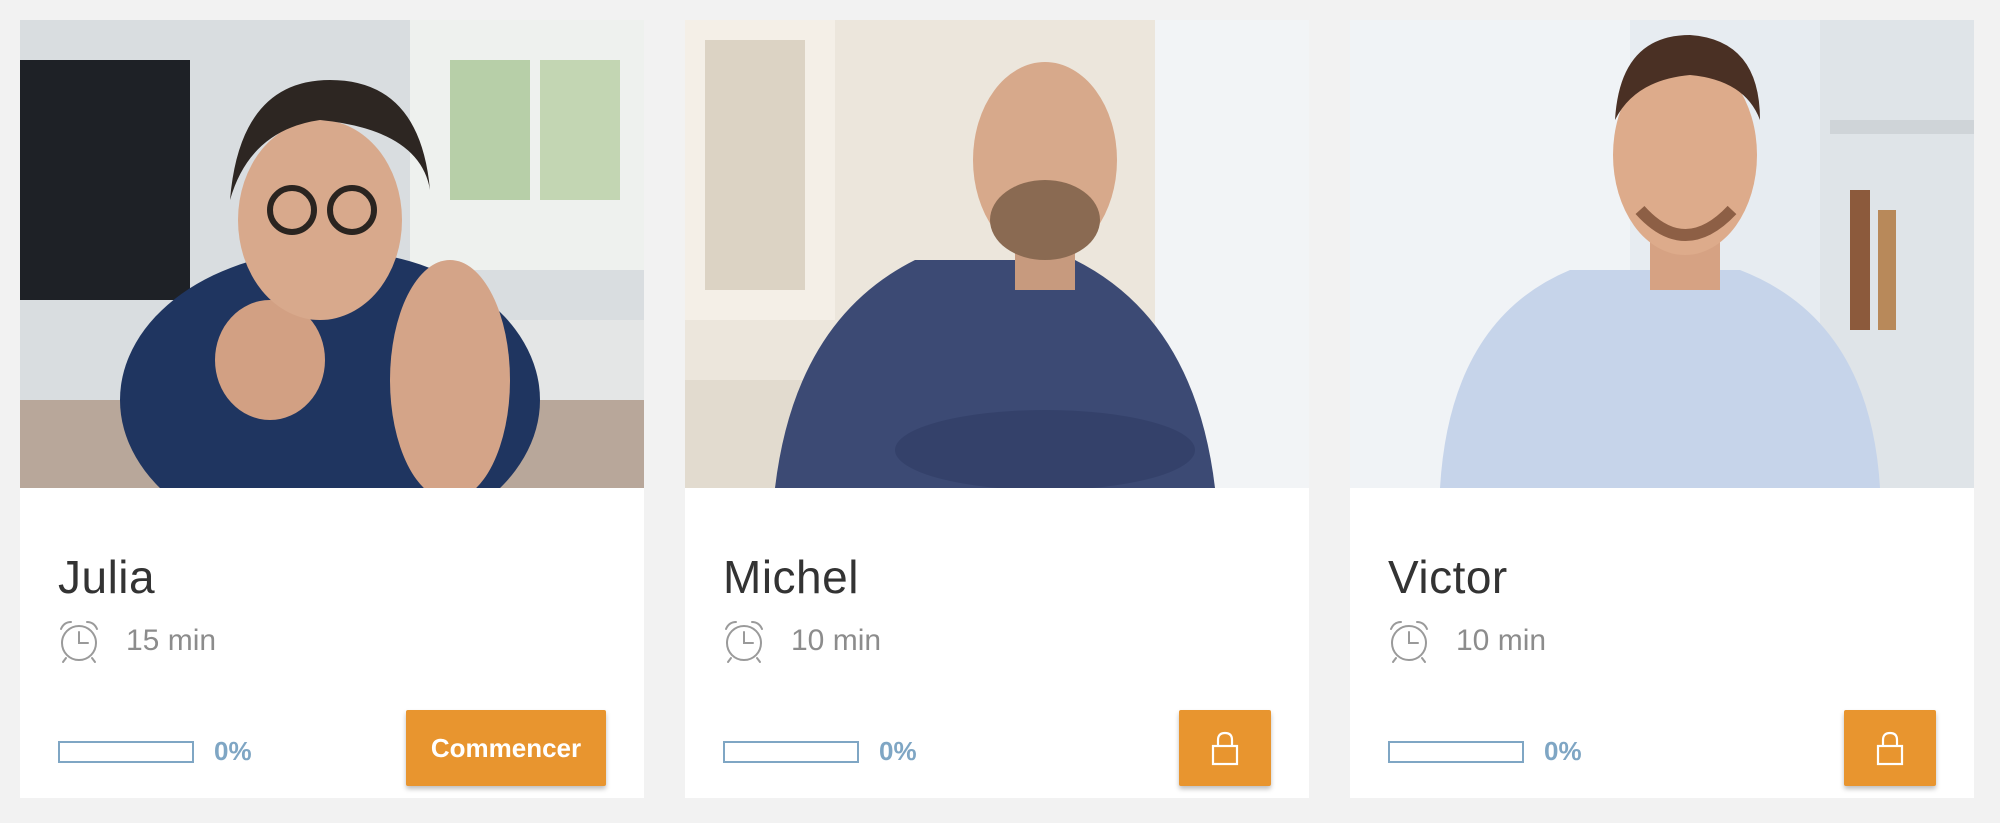 This screenshot has height=823, width=2000. What do you see at coordinates (1448, 577) in the screenshot?
I see `card-name: Victor` at bounding box center [1448, 577].